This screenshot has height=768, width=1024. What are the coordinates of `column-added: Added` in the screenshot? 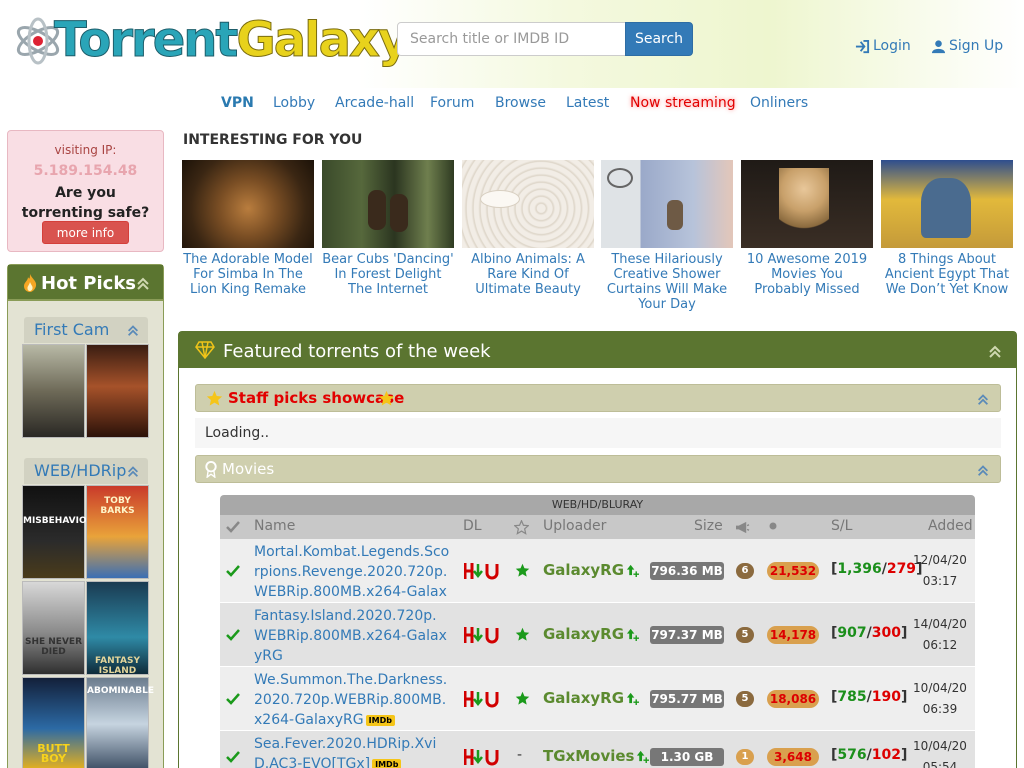 It's located at (950, 526).